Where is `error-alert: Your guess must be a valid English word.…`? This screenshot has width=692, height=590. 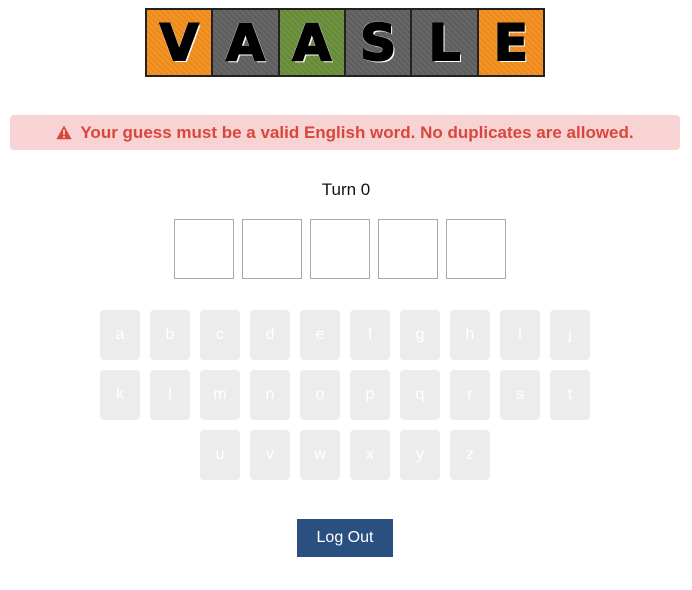 error-alert: Your guess must be a valid English word.… is located at coordinates (345, 132).